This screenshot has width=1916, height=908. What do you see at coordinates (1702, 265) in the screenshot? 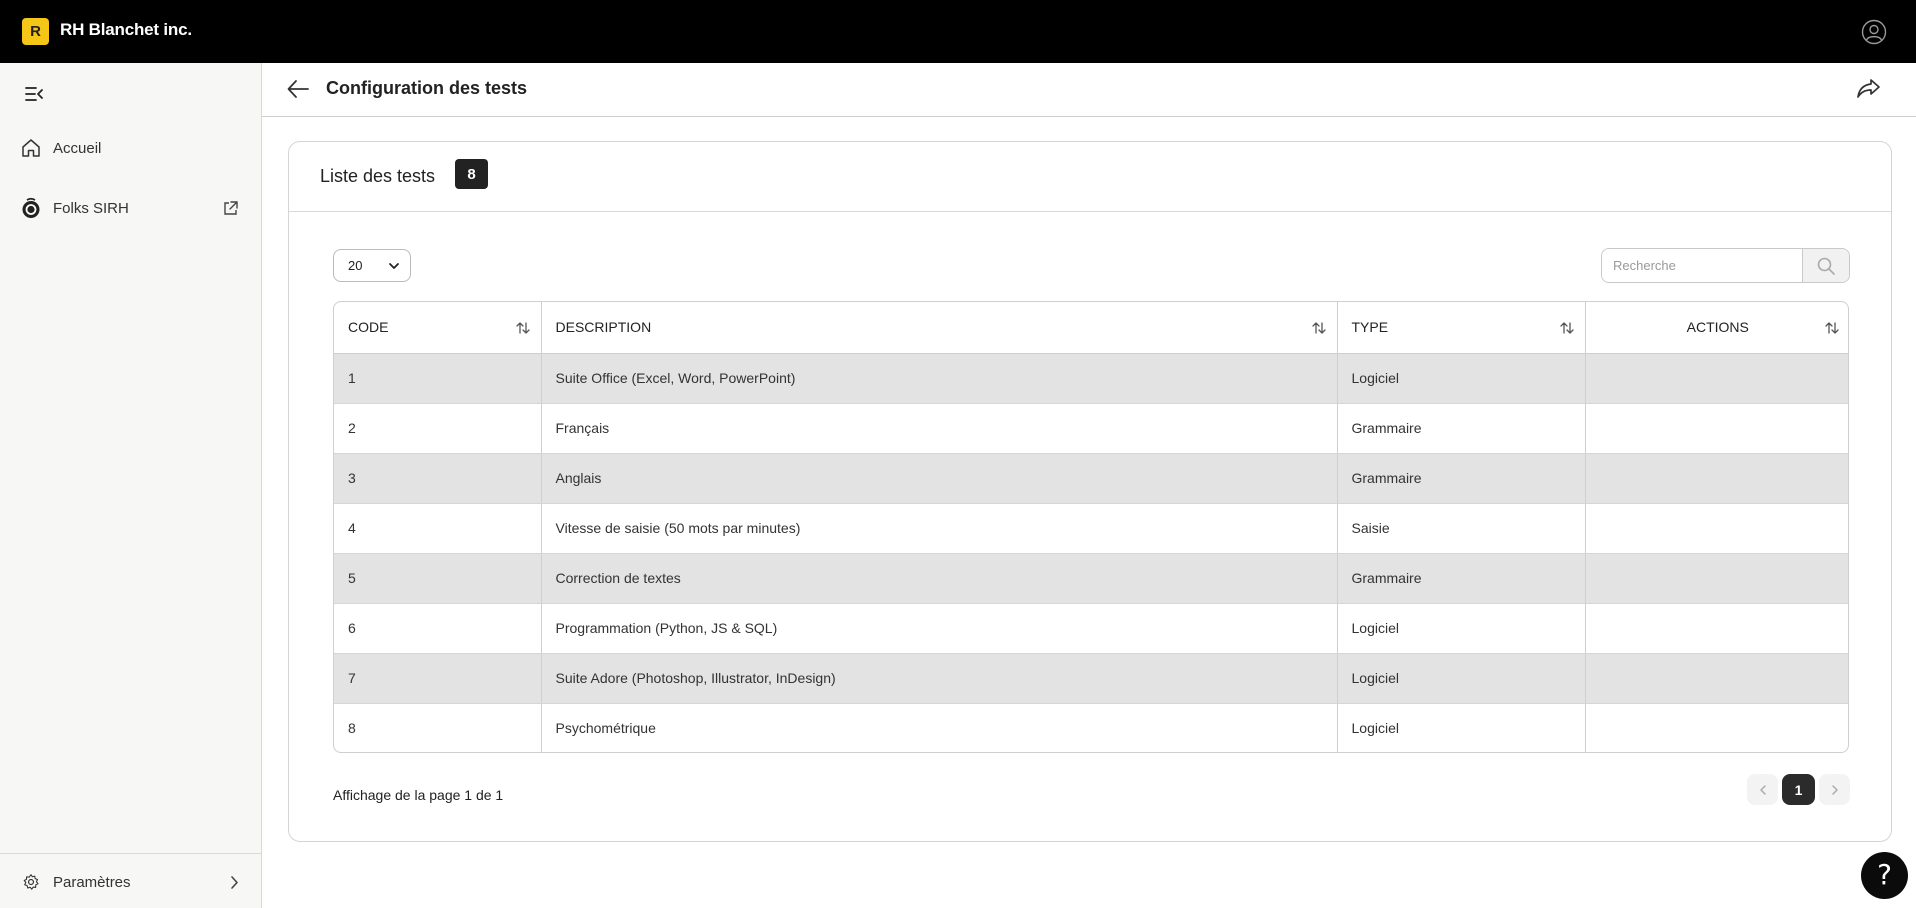
I see `search-input` at bounding box center [1702, 265].